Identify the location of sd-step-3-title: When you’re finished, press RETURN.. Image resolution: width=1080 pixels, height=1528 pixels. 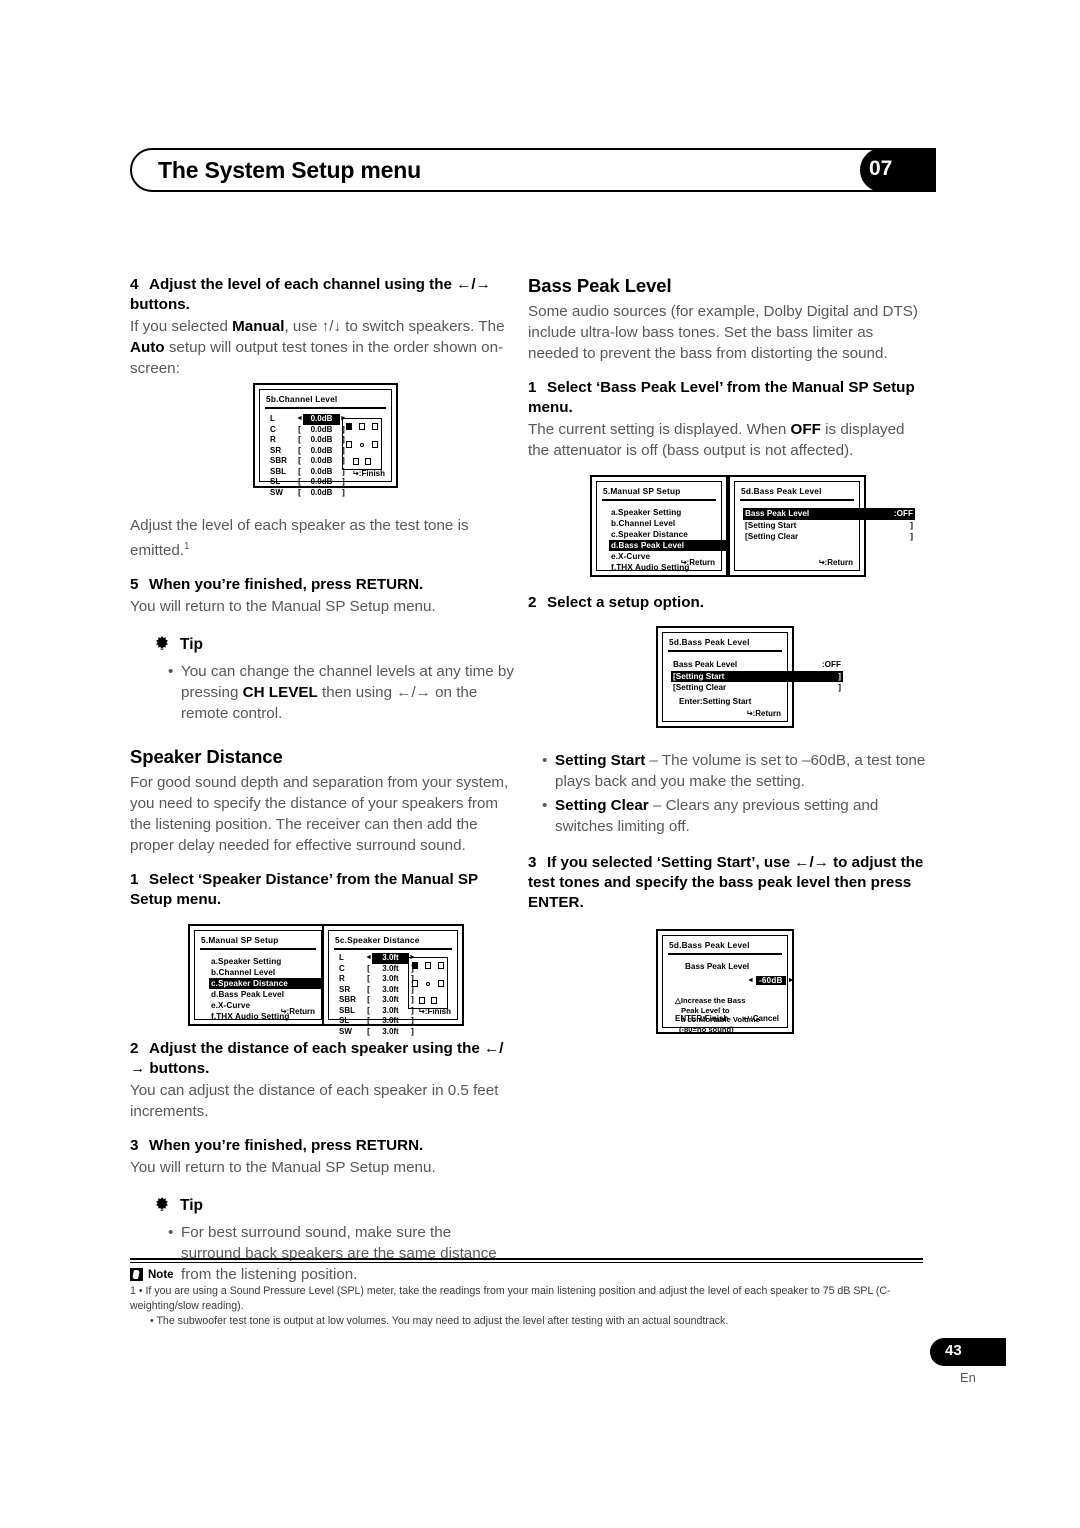
(286, 1146).